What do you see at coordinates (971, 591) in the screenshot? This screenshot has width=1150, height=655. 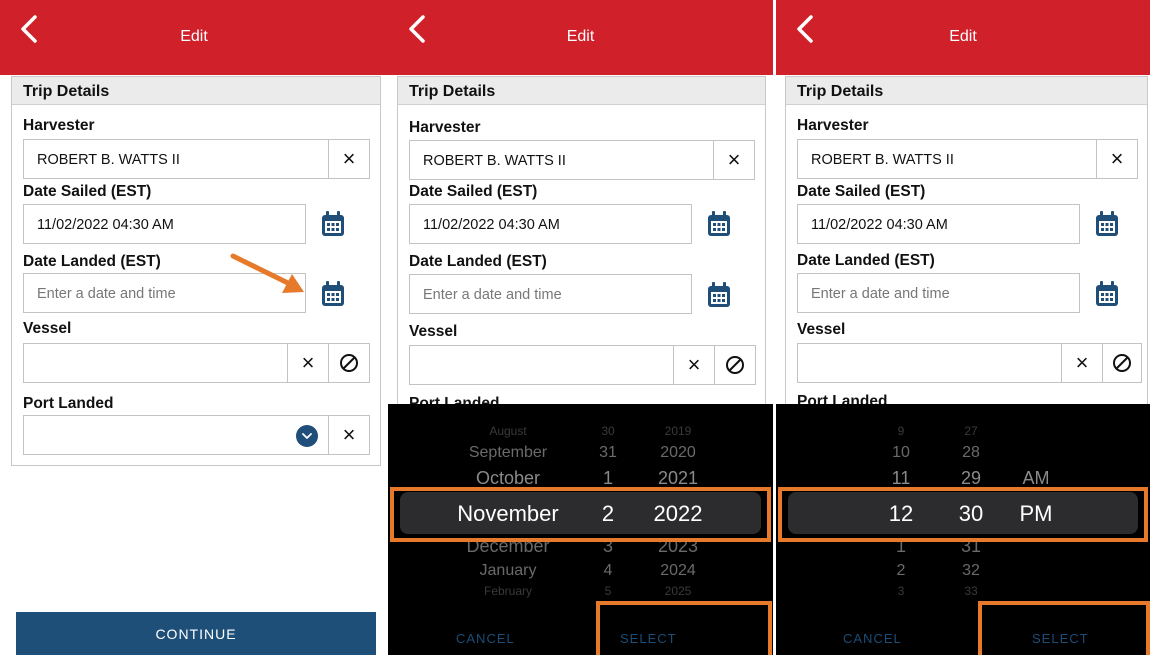 I see `minute-option: 33` at bounding box center [971, 591].